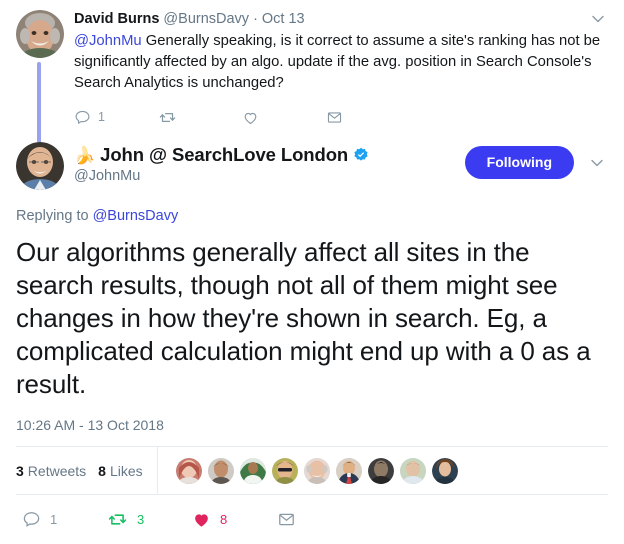  I want to click on retweet-count: 3, so click(141, 519).